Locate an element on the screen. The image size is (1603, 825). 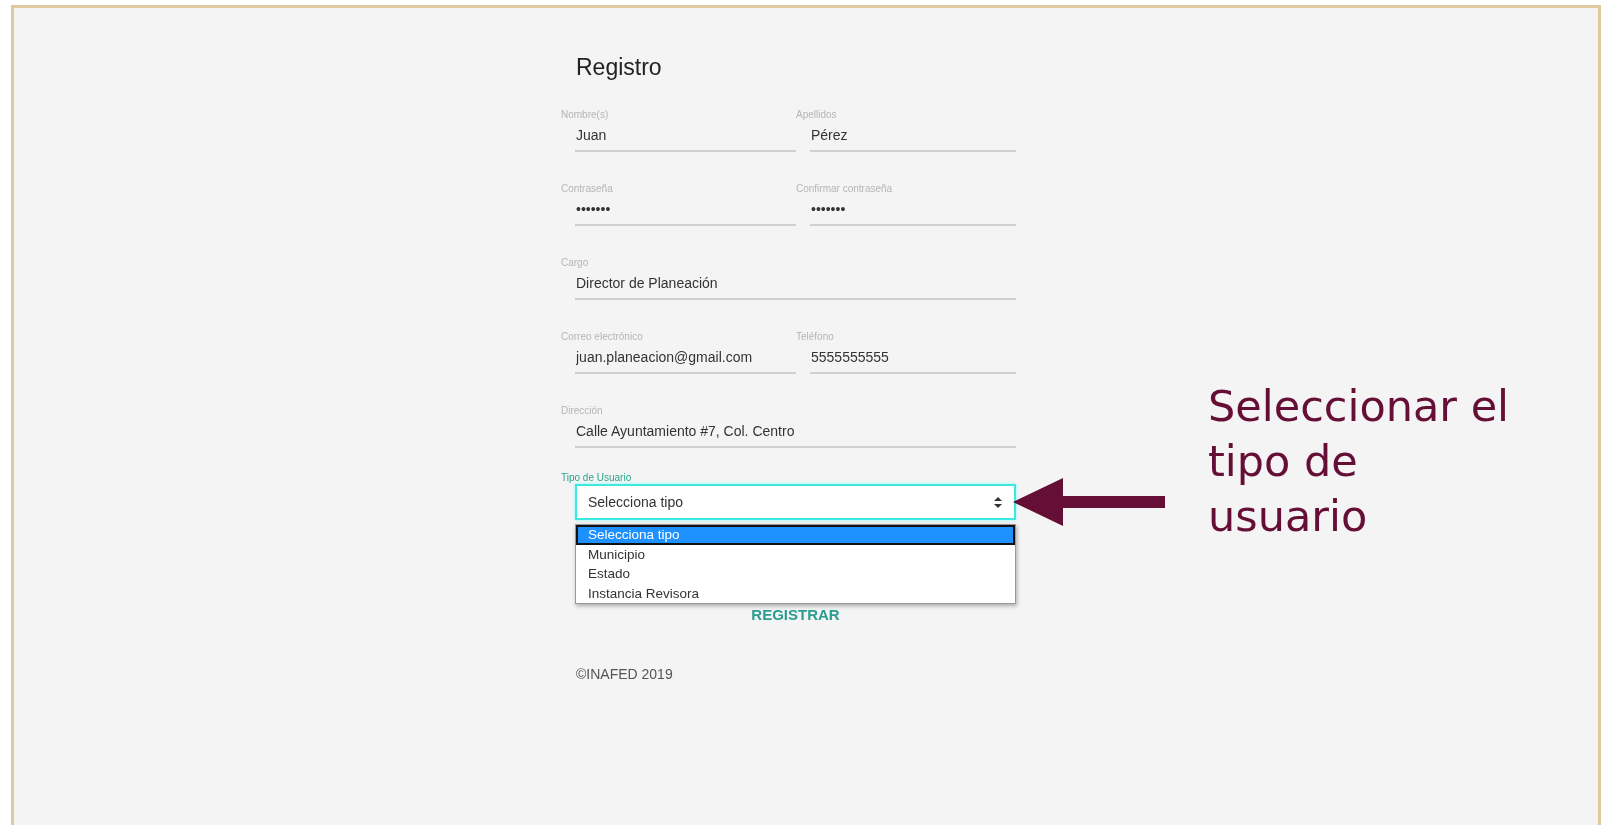
dropdown-option: Instancia Revisora is located at coordinates (795, 593).